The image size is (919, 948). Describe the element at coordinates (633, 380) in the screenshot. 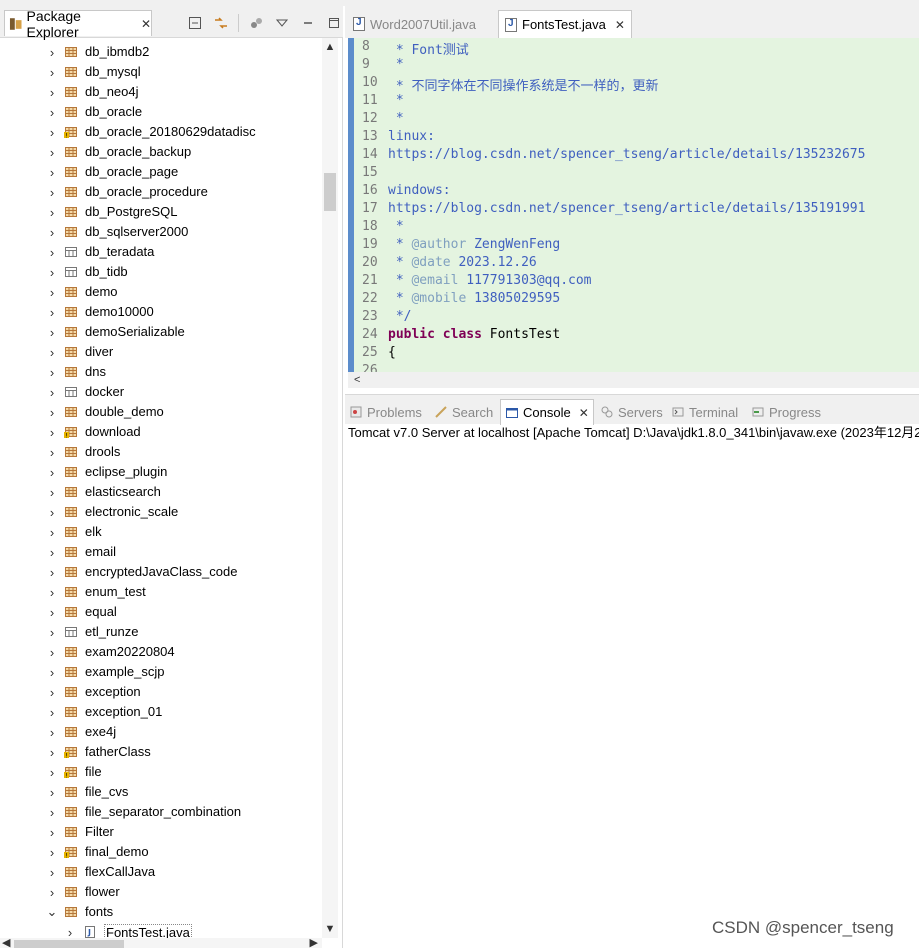

I see `editor-horizontal-scrollbar: <` at that location.